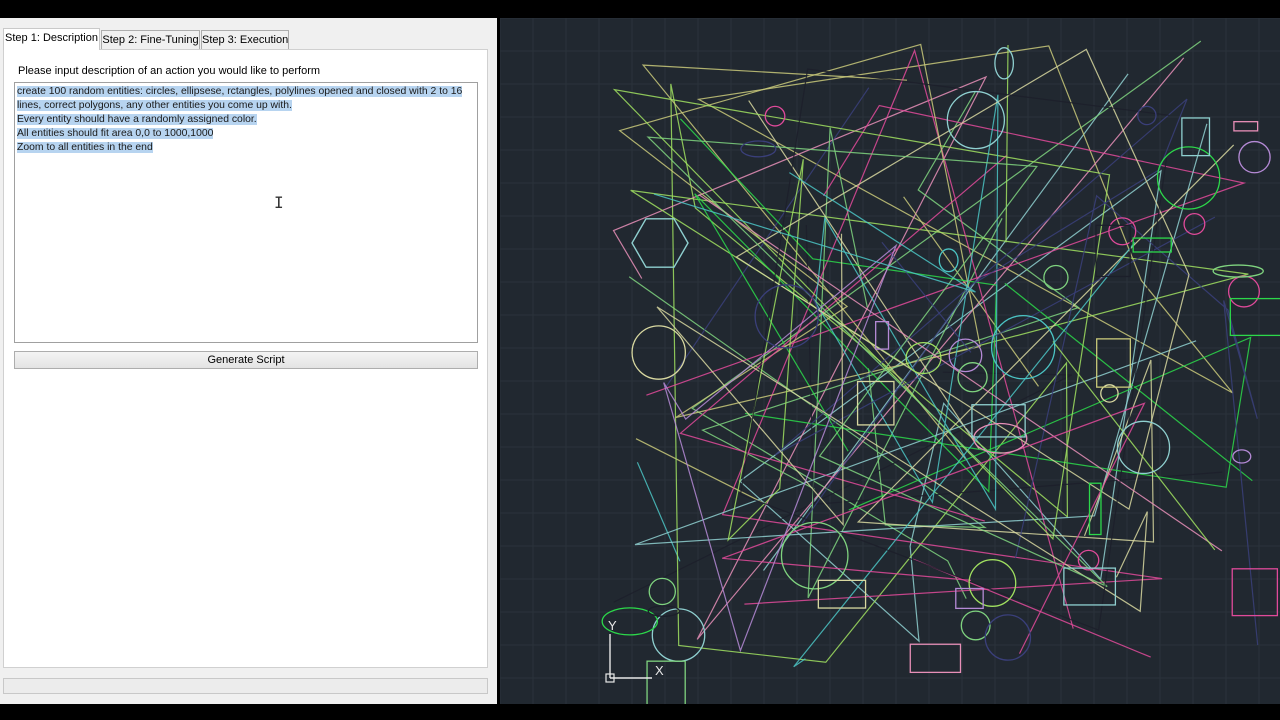 Image resolution: width=1280 pixels, height=720 pixels. I want to click on status-bar, so click(245, 686).